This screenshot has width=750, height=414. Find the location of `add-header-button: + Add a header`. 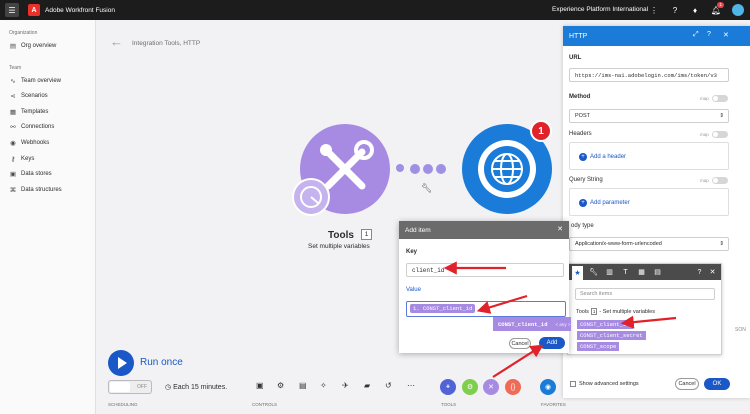

add-header-button: + Add a header is located at coordinates (602, 157).